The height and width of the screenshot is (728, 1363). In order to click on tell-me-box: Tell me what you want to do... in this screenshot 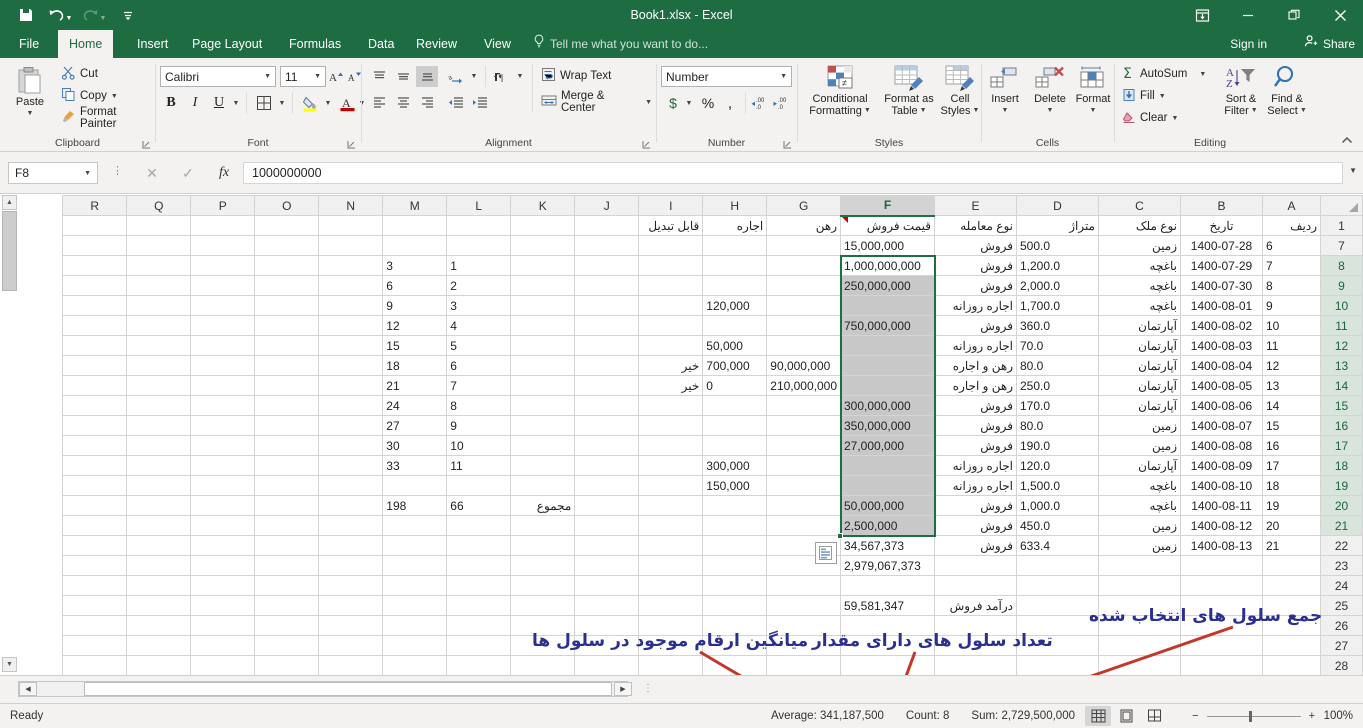, I will do `click(620, 44)`.